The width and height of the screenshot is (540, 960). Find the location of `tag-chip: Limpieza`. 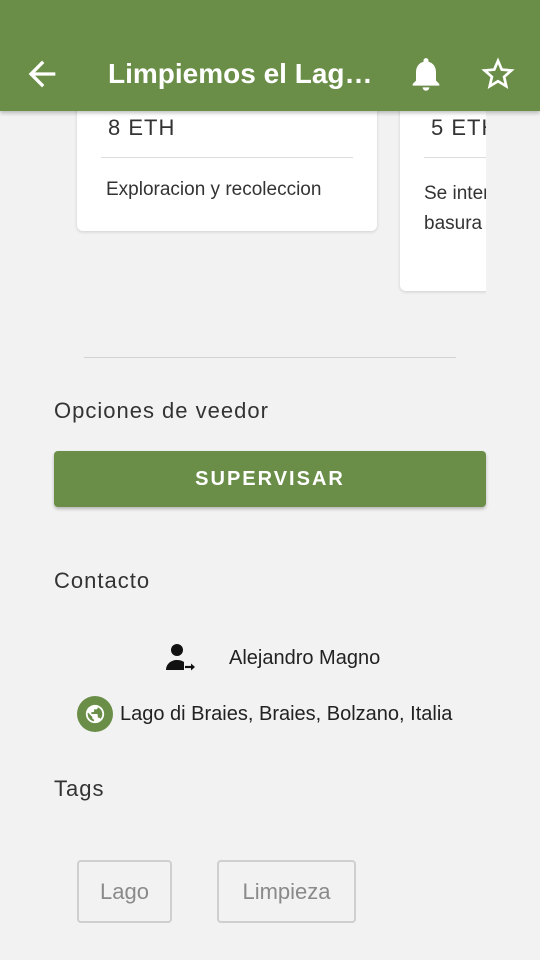

tag-chip: Limpieza is located at coordinates (286, 891).